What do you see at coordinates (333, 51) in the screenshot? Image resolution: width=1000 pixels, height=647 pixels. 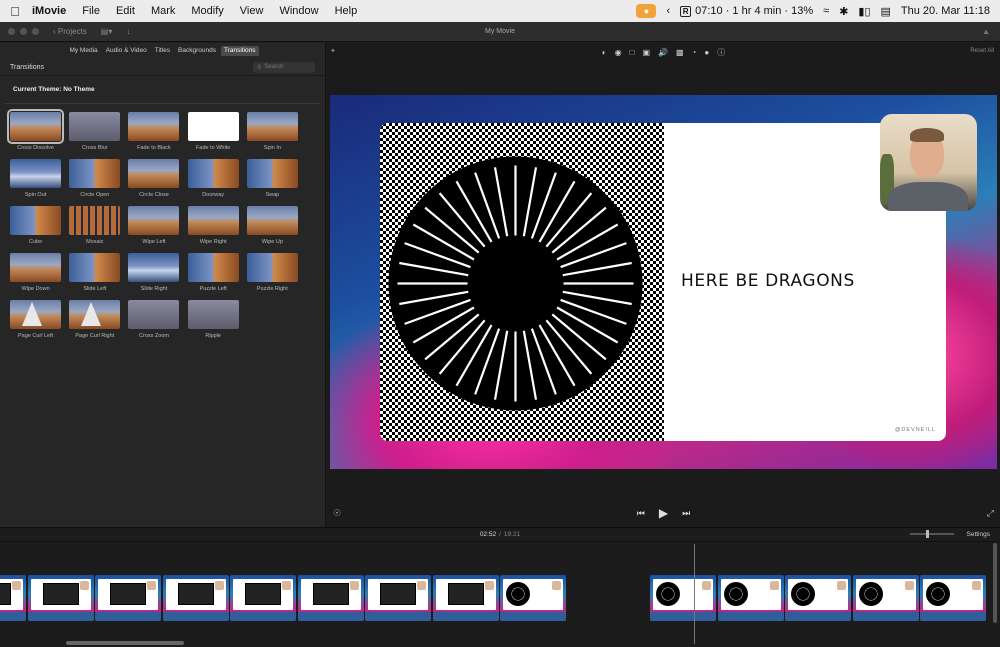 I see `magic-wand-icon: ✦` at bounding box center [333, 51].